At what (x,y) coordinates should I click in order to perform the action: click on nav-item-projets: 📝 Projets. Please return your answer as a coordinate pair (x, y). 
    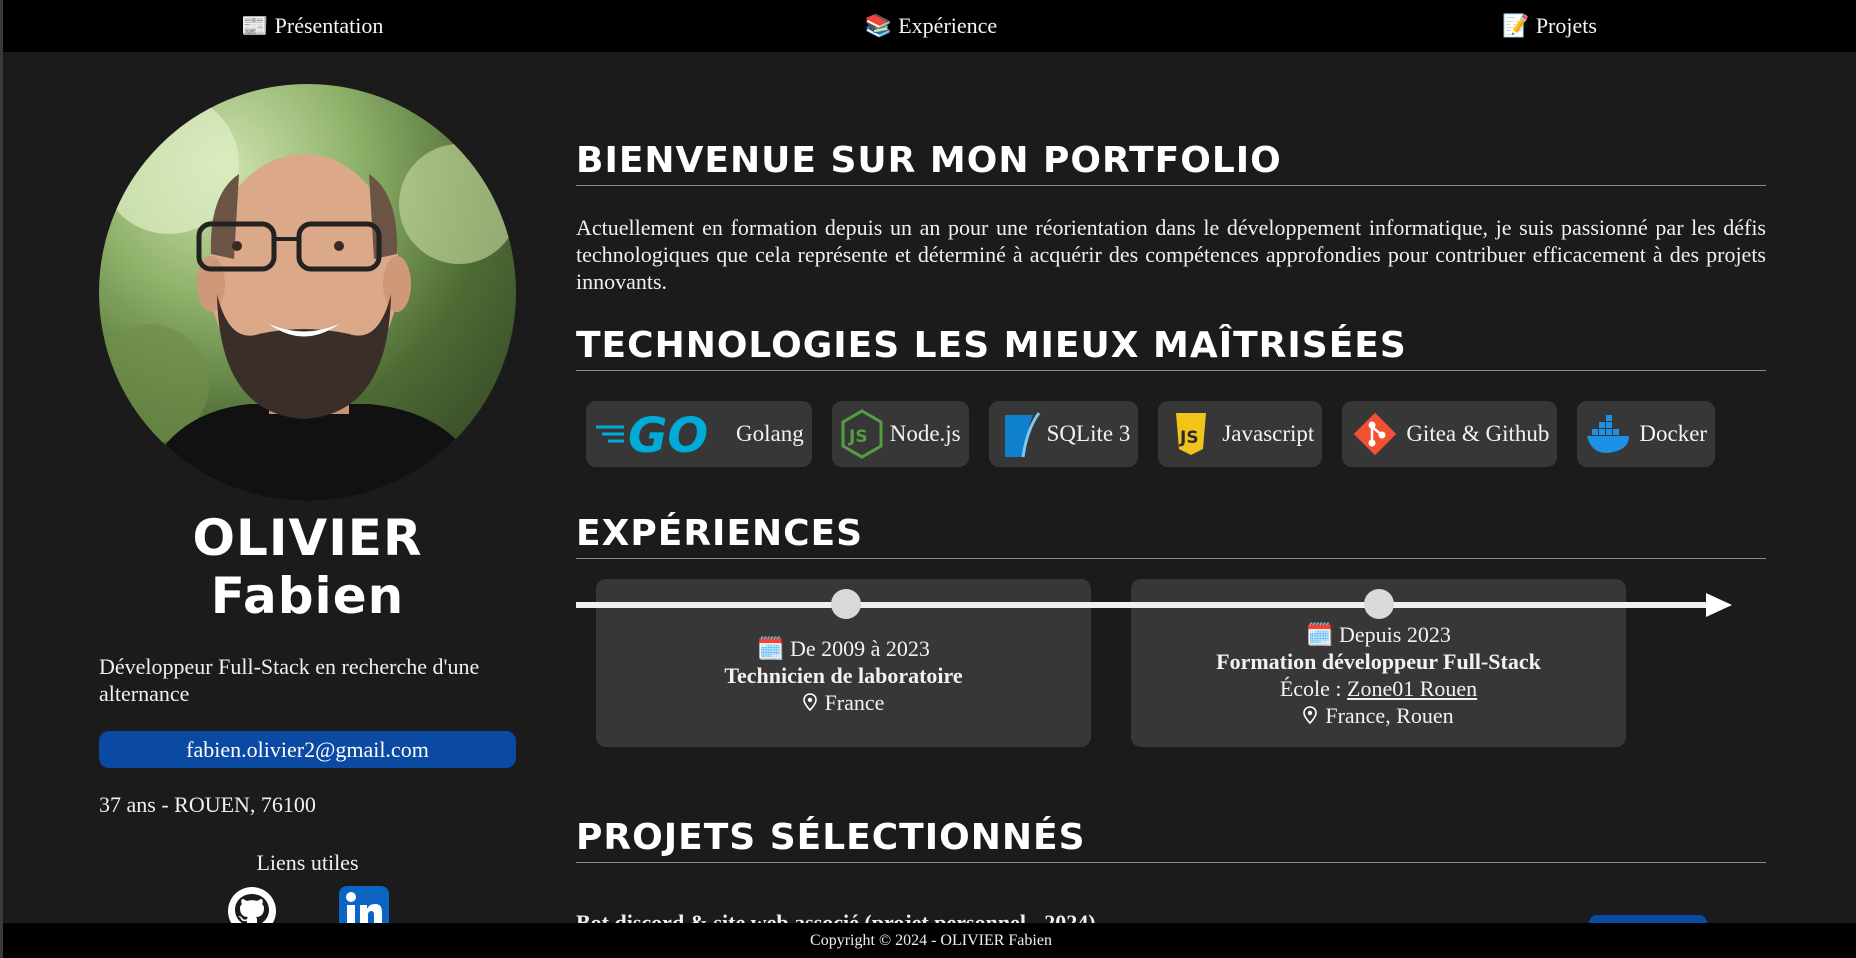
    Looking at the image, I should click on (1548, 26).